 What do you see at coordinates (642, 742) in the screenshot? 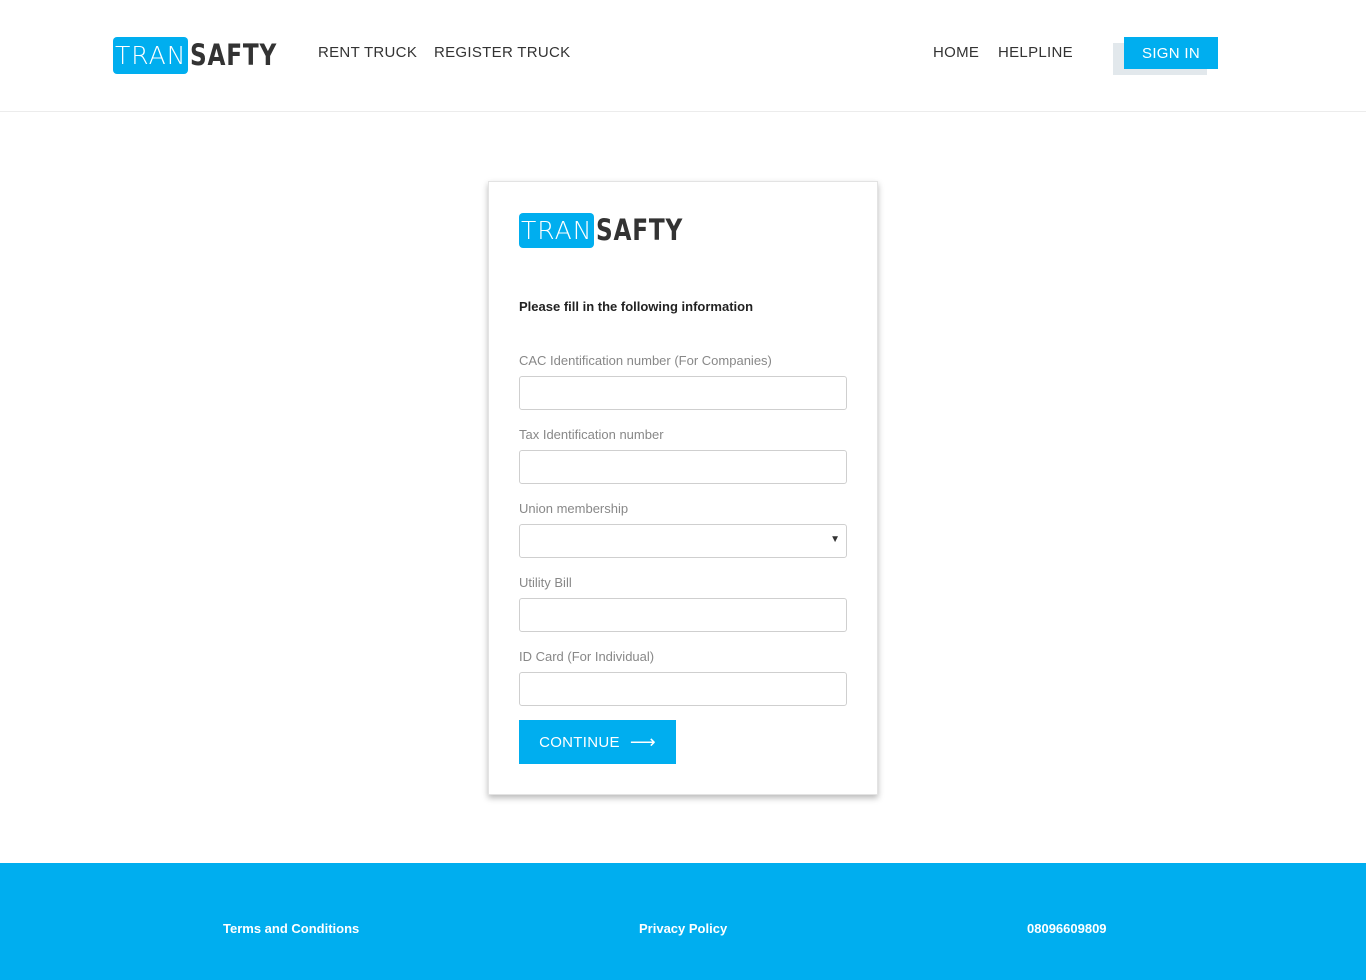
I see `arrow-right-icon: ⟶` at bounding box center [642, 742].